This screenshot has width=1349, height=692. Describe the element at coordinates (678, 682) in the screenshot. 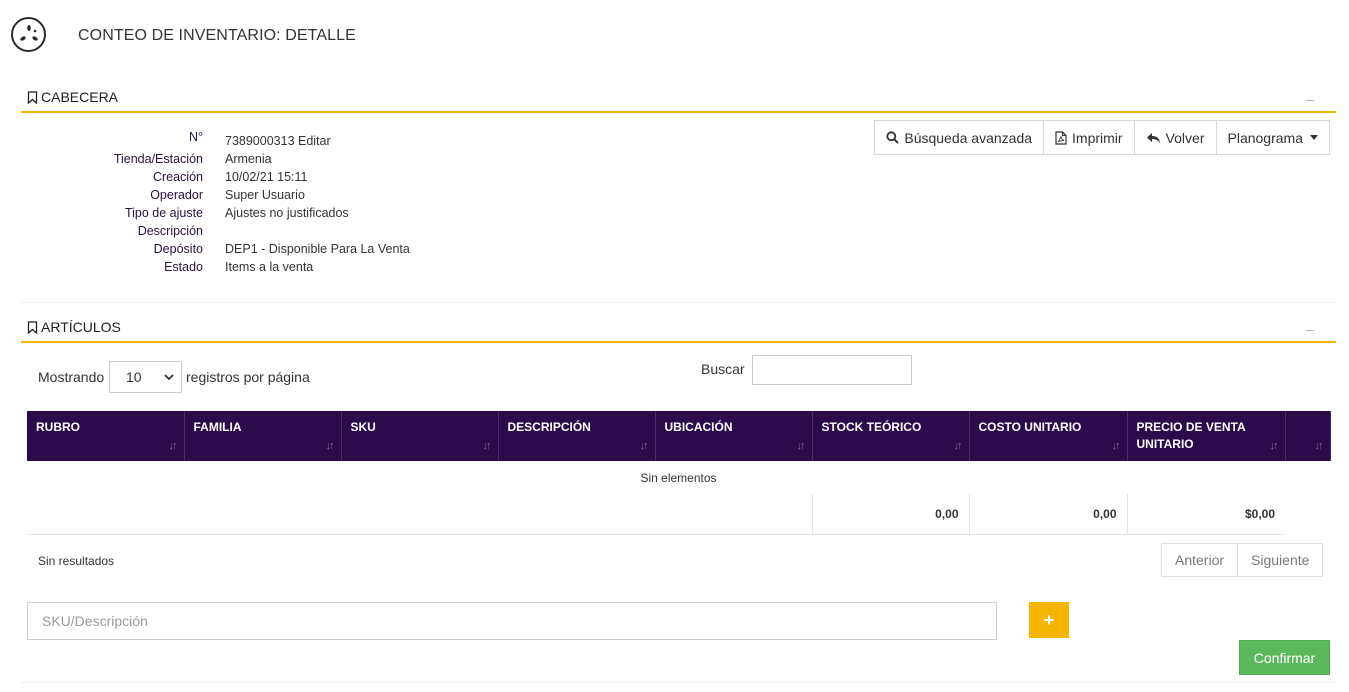

I see `footer-divider` at that location.